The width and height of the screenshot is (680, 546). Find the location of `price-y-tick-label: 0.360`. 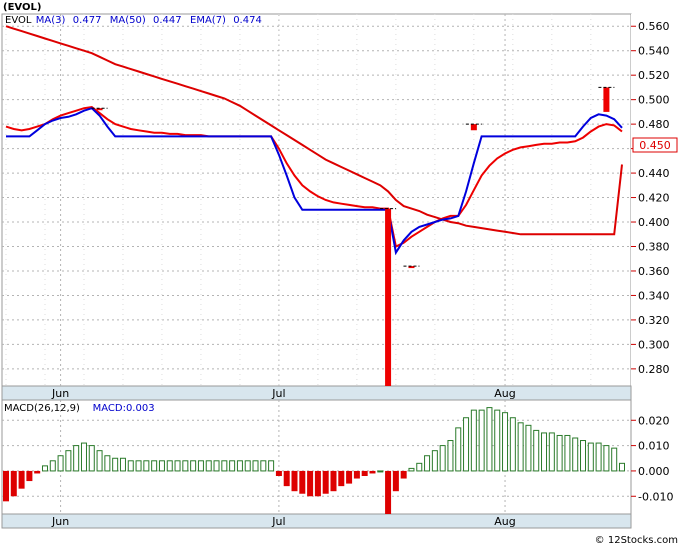

price-y-tick-label: 0.360 is located at coordinates (654, 271).